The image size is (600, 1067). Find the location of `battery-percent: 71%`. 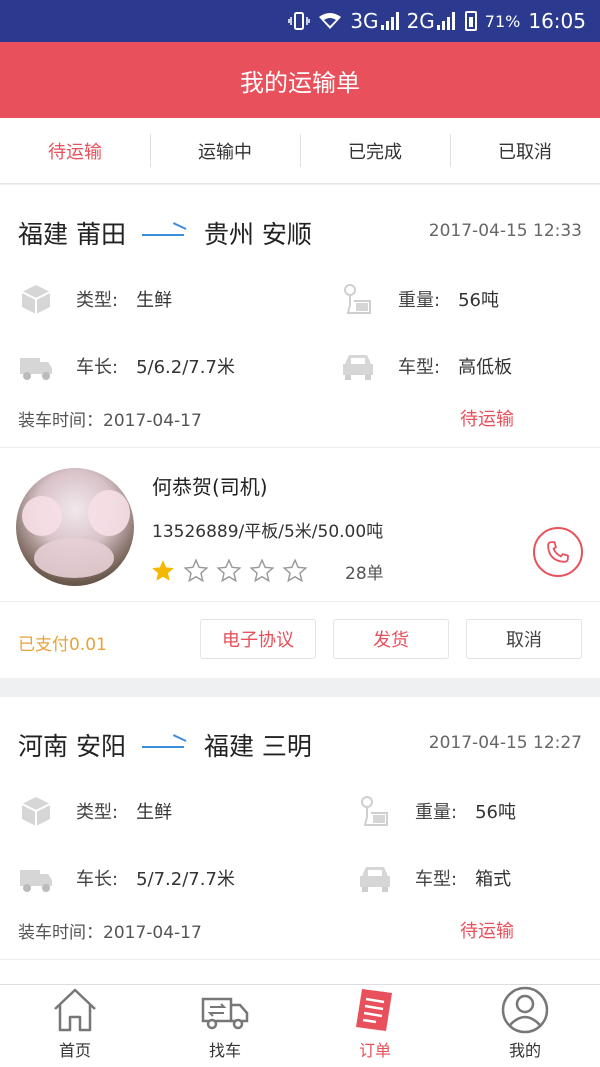

battery-percent: 71% is located at coordinates (502, 21).